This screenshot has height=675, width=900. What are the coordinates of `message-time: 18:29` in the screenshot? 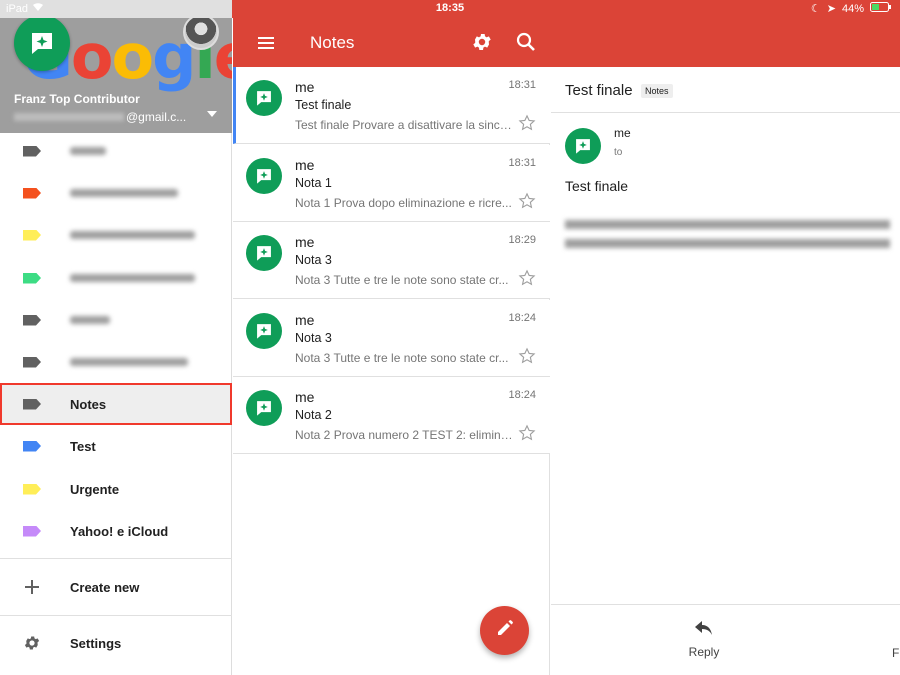 It's located at (522, 240).